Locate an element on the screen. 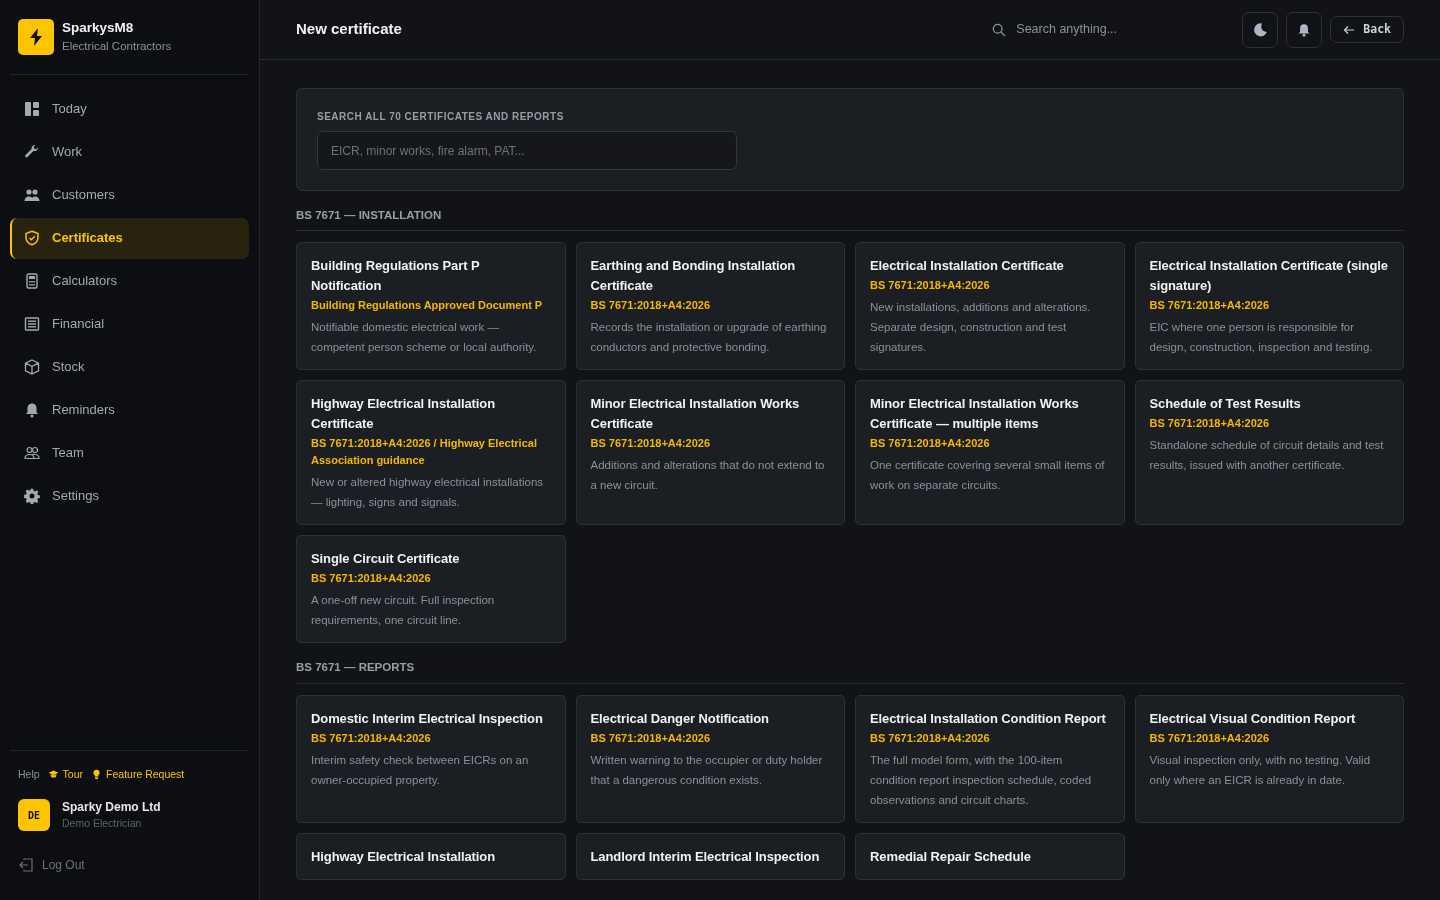 The image size is (1440, 900). card-description: Standalone schedule of circuit details and test results, issued with another certificate. is located at coordinates (1267, 456).